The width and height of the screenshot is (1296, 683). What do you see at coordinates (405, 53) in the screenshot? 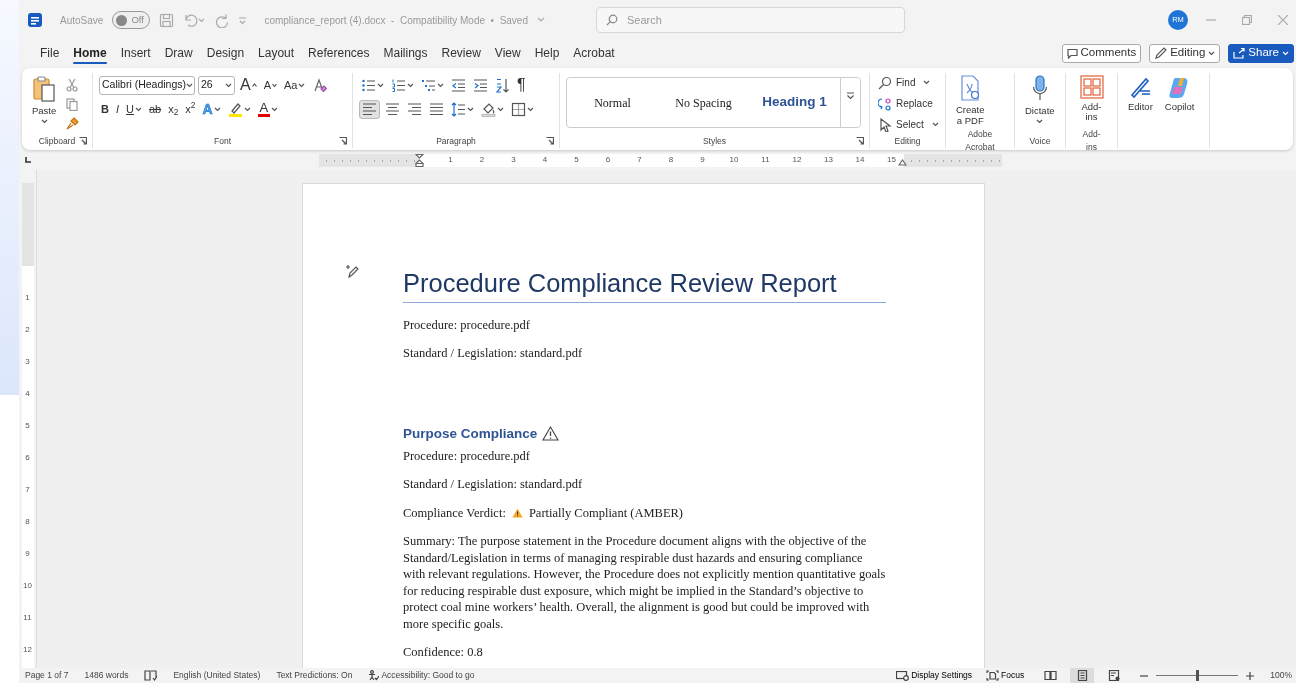
I see `menu-tab: Mailings` at bounding box center [405, 53].